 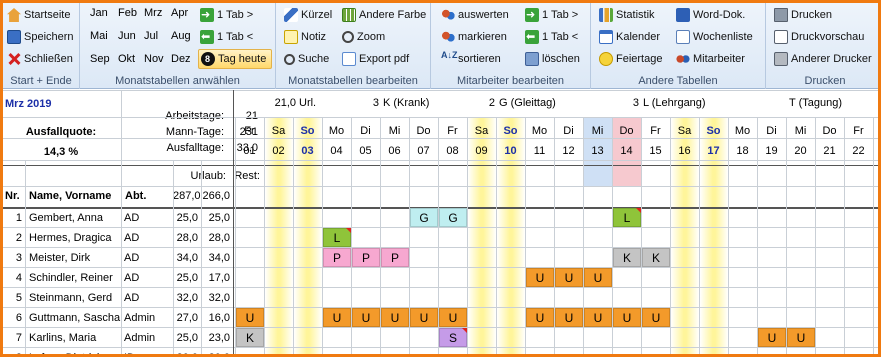 What do you see at coordinates (75, 218) in the screenshot?
I see `employee-name: Gembert, Anna` at bounding box center [75, 218].